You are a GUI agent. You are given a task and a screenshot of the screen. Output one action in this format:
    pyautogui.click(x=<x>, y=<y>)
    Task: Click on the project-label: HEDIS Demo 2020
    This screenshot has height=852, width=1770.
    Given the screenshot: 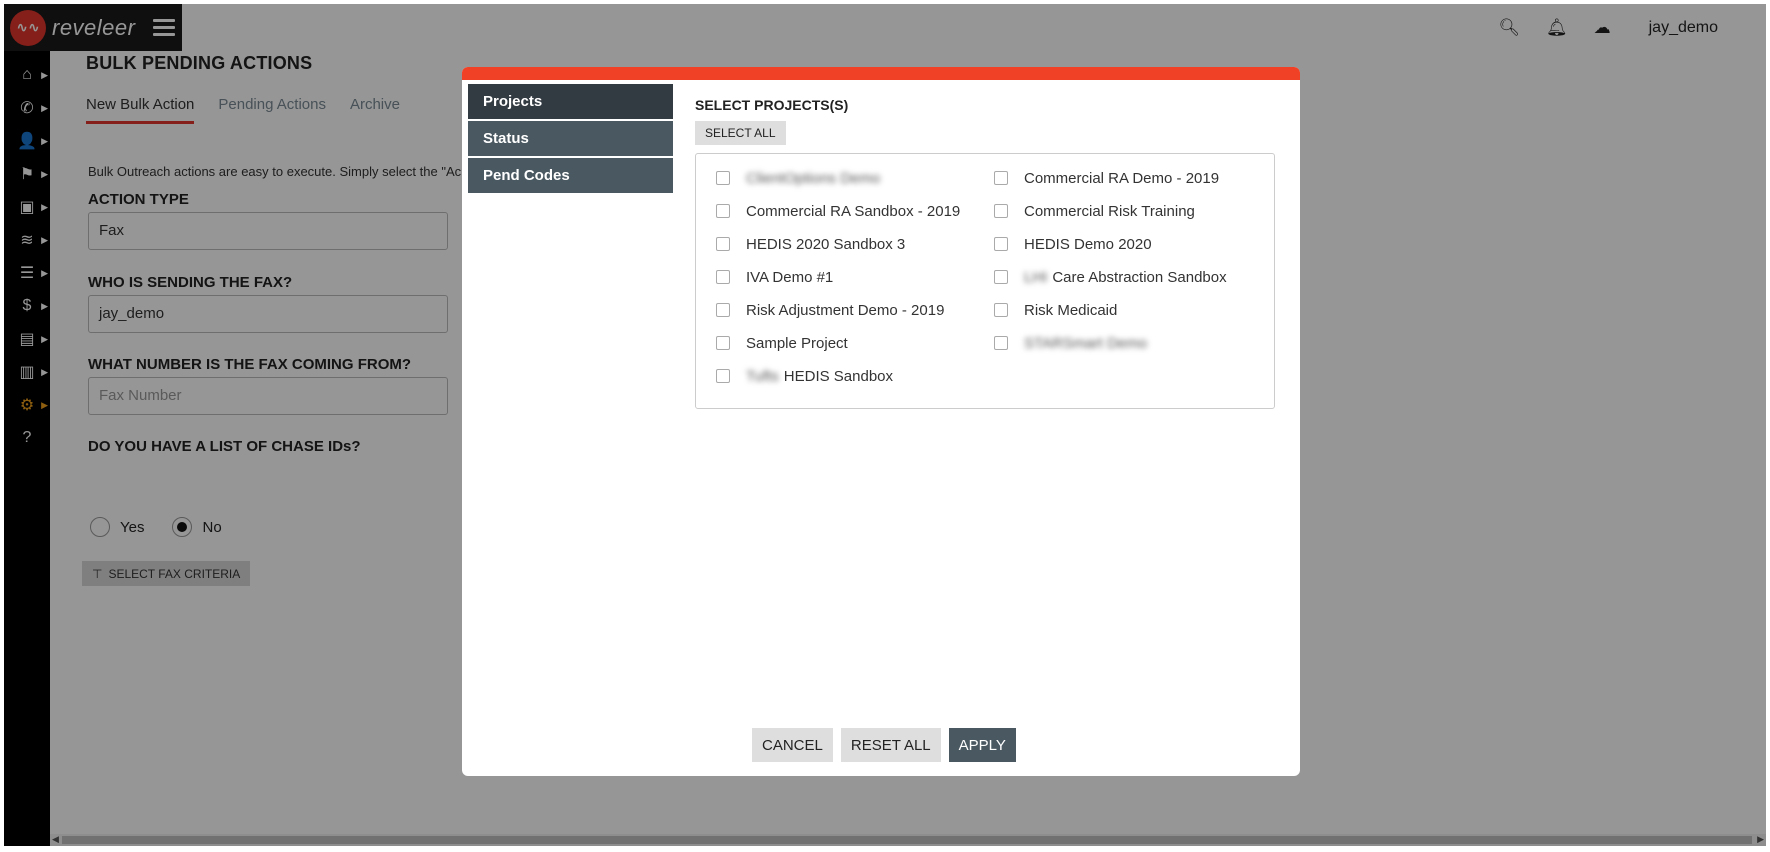 What is the action you would take?
    pyautogui.click(x=1088, y=244)
    